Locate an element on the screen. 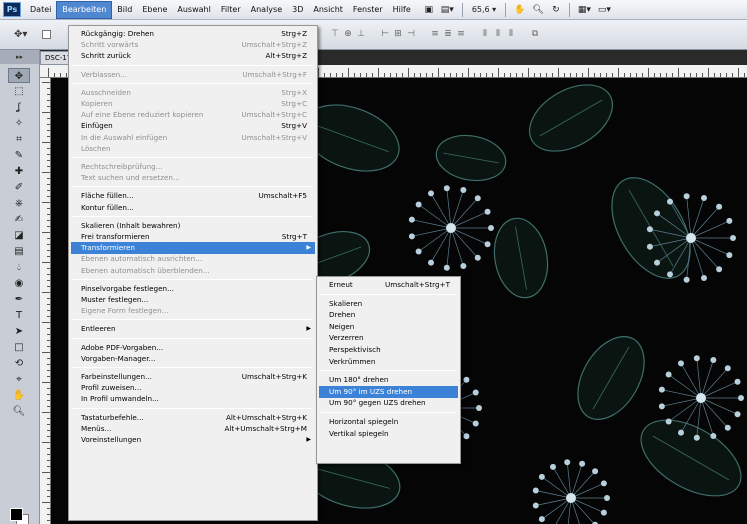 This screenshot has width=747, height=524. view-extras-icon: ▤▾ is located at coordinates (447, 10).